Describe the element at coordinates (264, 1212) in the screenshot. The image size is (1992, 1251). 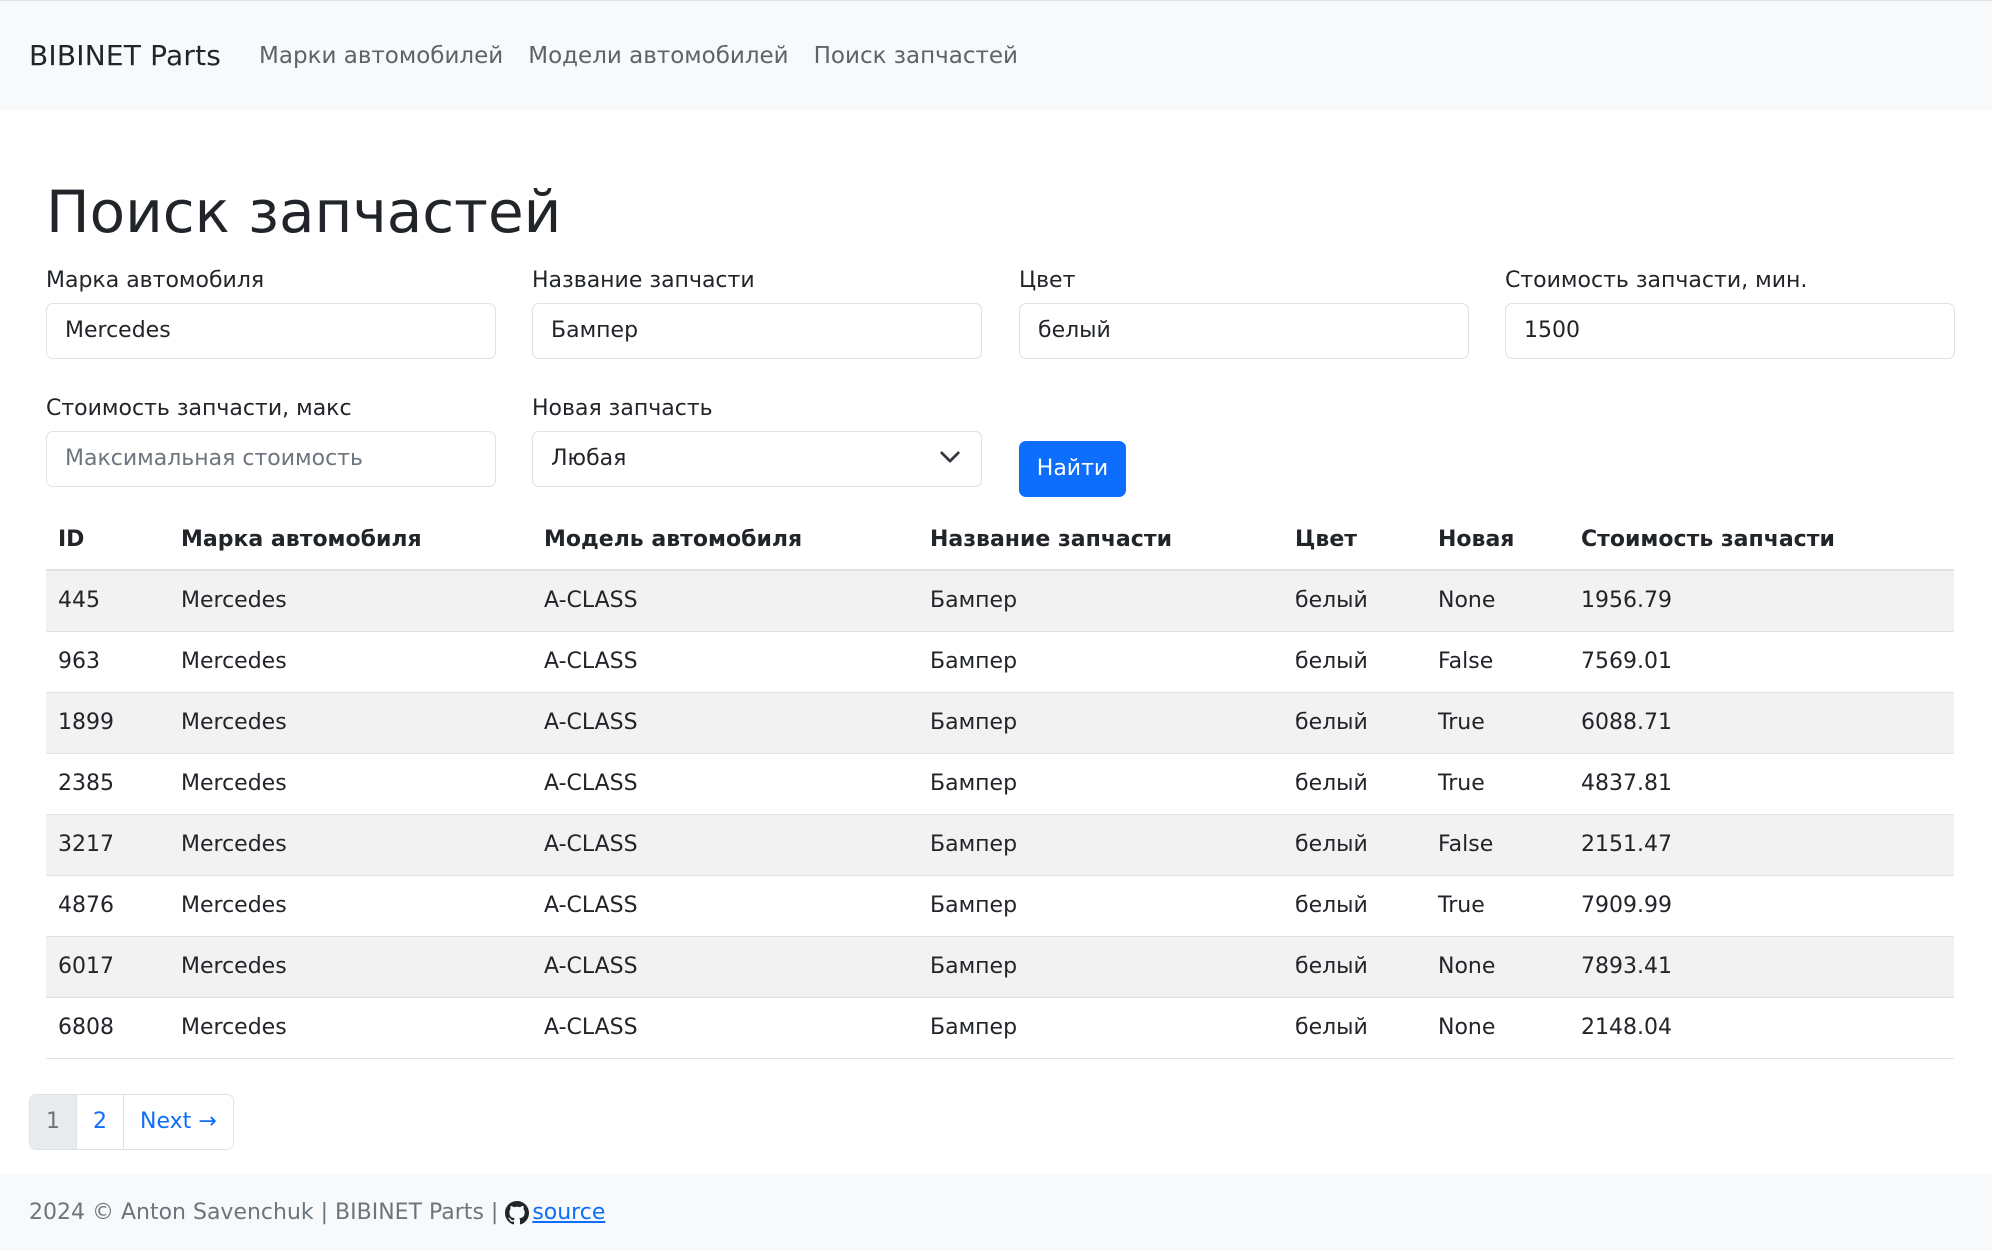
I see `footer-text: 2024 © Anton Savenchuk | BIBINET Parts |` at that location.